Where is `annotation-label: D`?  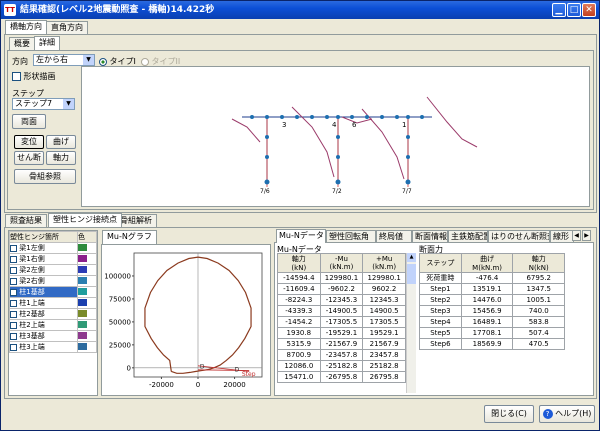 annotation-label: D is located at coordinates (237, 369).